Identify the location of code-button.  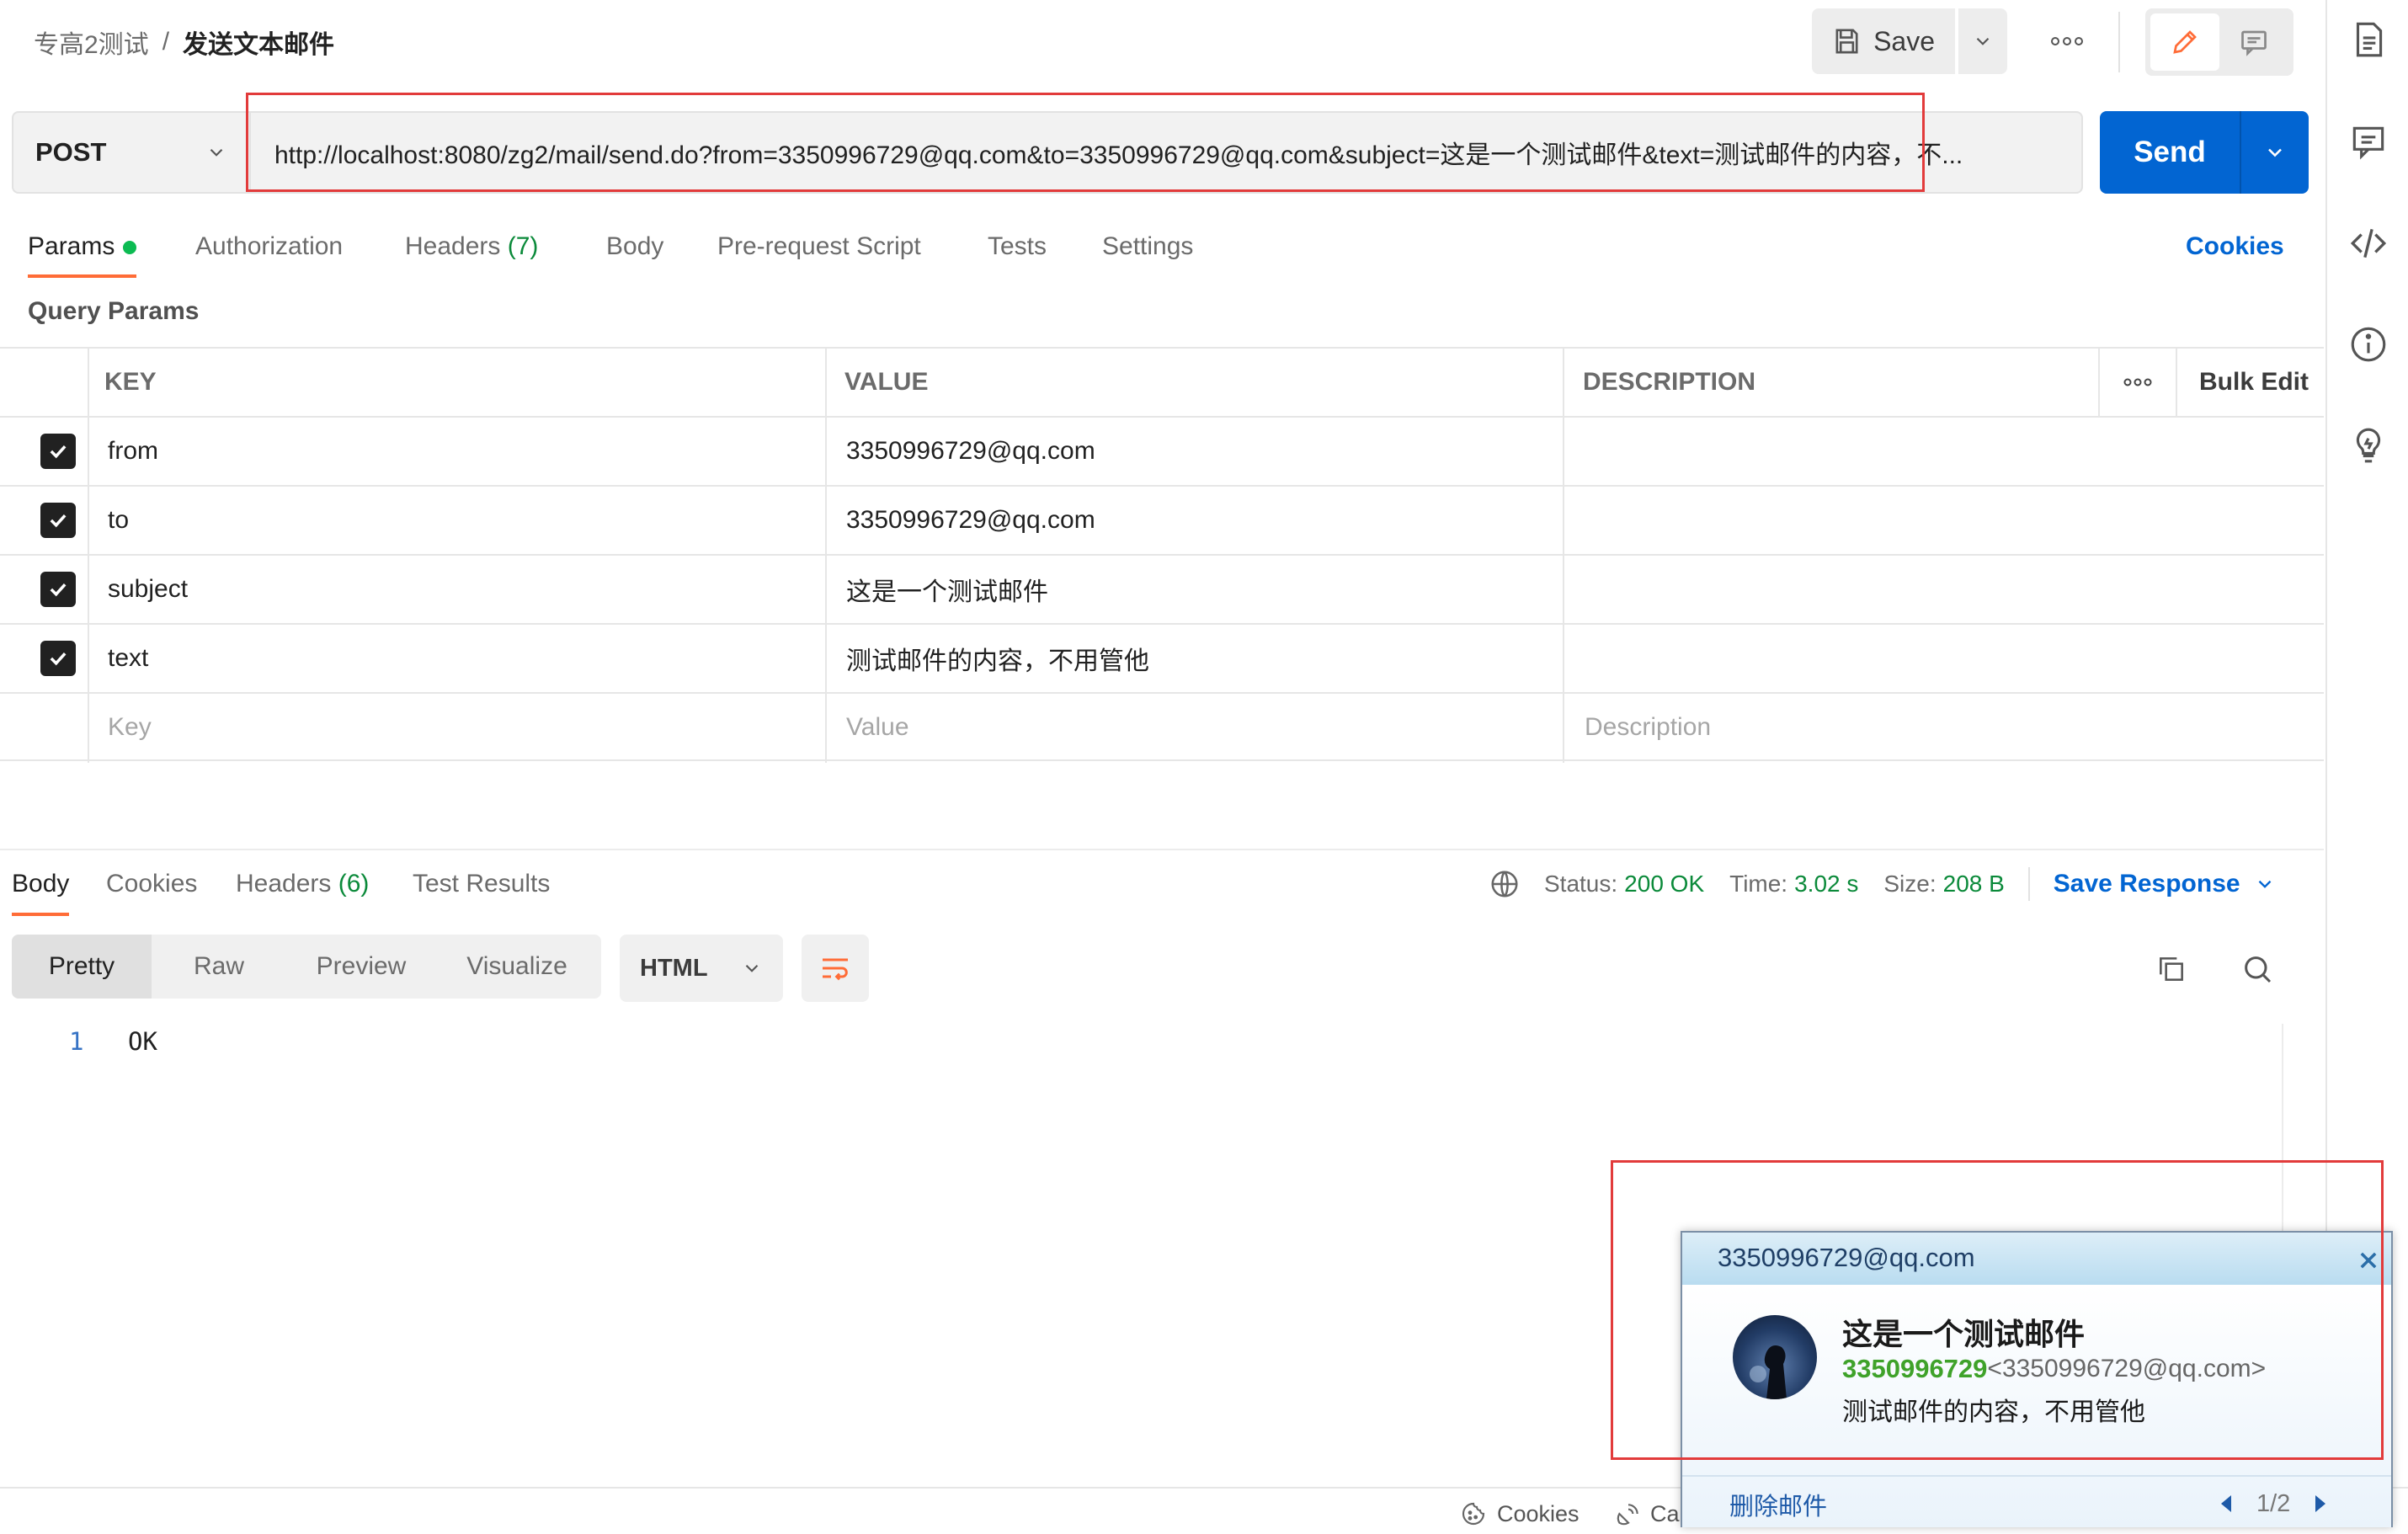
(2368, 243).